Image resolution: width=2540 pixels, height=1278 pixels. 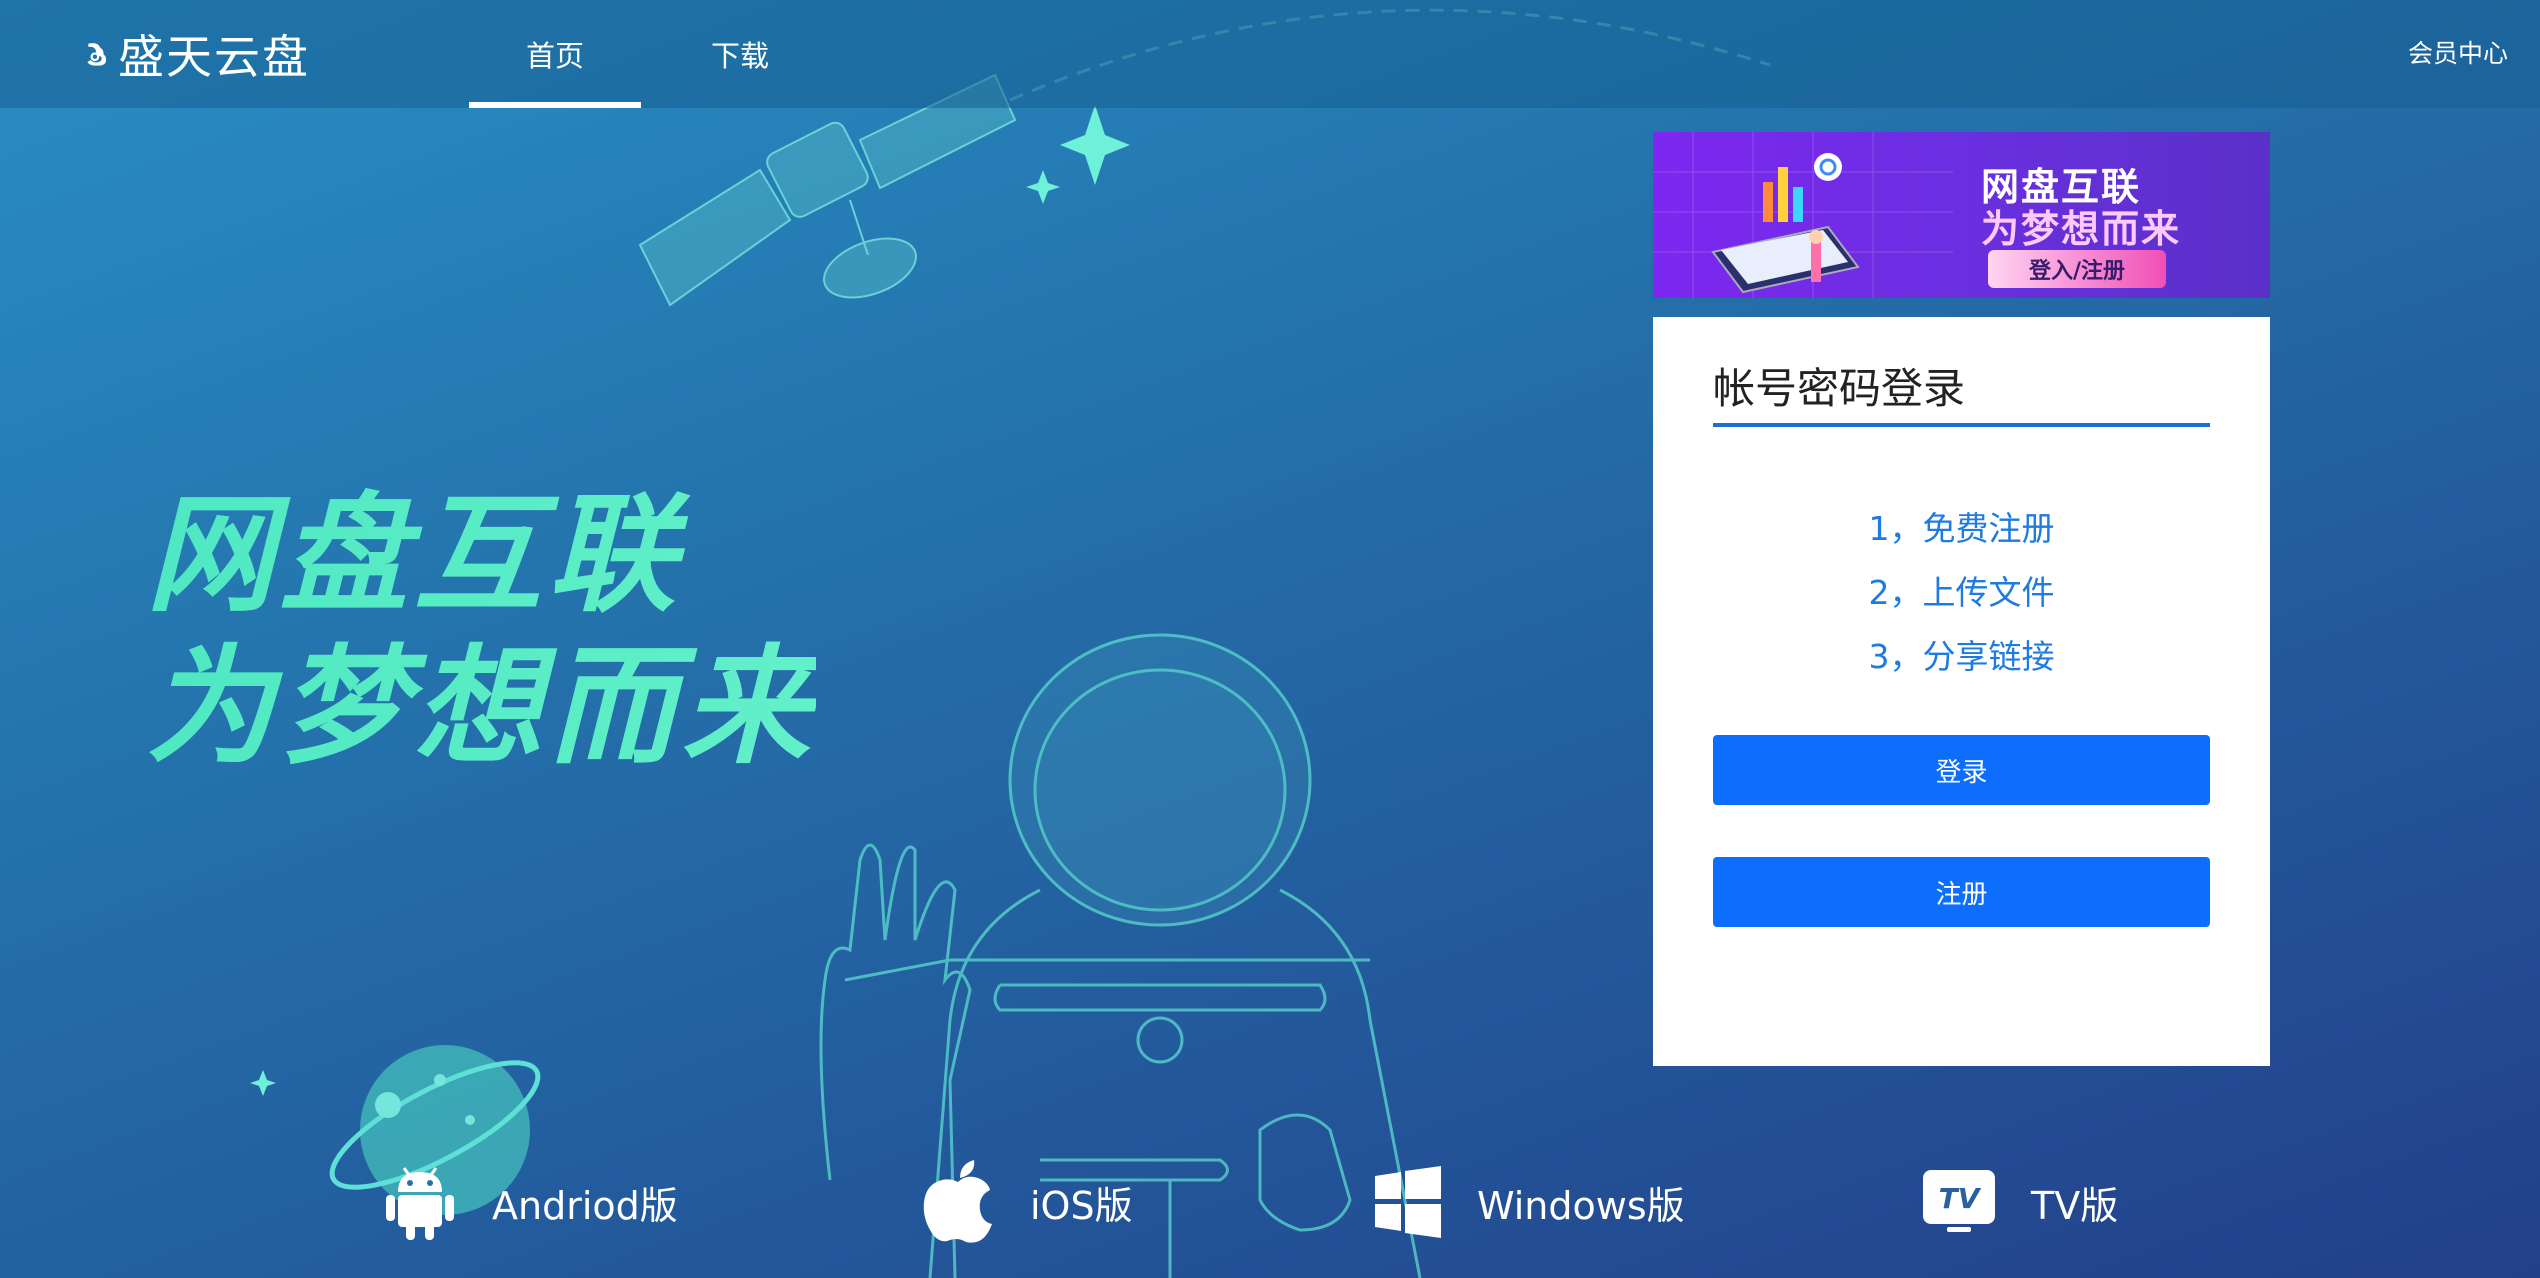 What do you see at coordinates (2081, 229) in the screenshot?
I see `banner-title-line-2: 为梦想而来` at bounding box center [2081, 229].